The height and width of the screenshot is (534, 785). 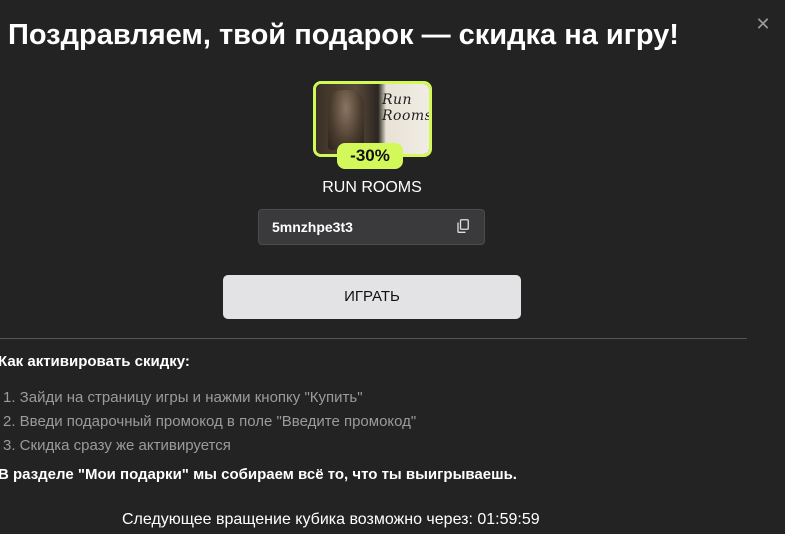 What do you see at coordinates (370, 156) in the screenshot?
I see `discount-badge: -30%` at bounding box center [370, 156].